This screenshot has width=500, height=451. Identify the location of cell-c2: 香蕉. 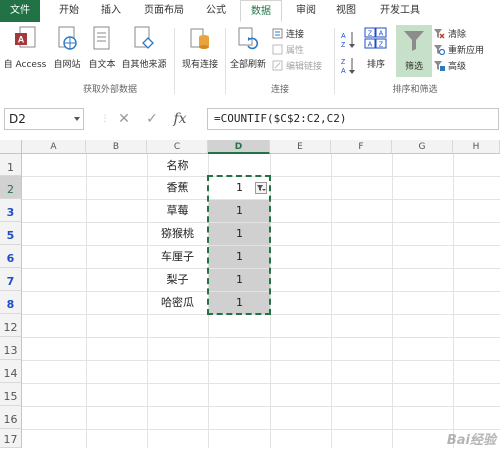
(177, 187).